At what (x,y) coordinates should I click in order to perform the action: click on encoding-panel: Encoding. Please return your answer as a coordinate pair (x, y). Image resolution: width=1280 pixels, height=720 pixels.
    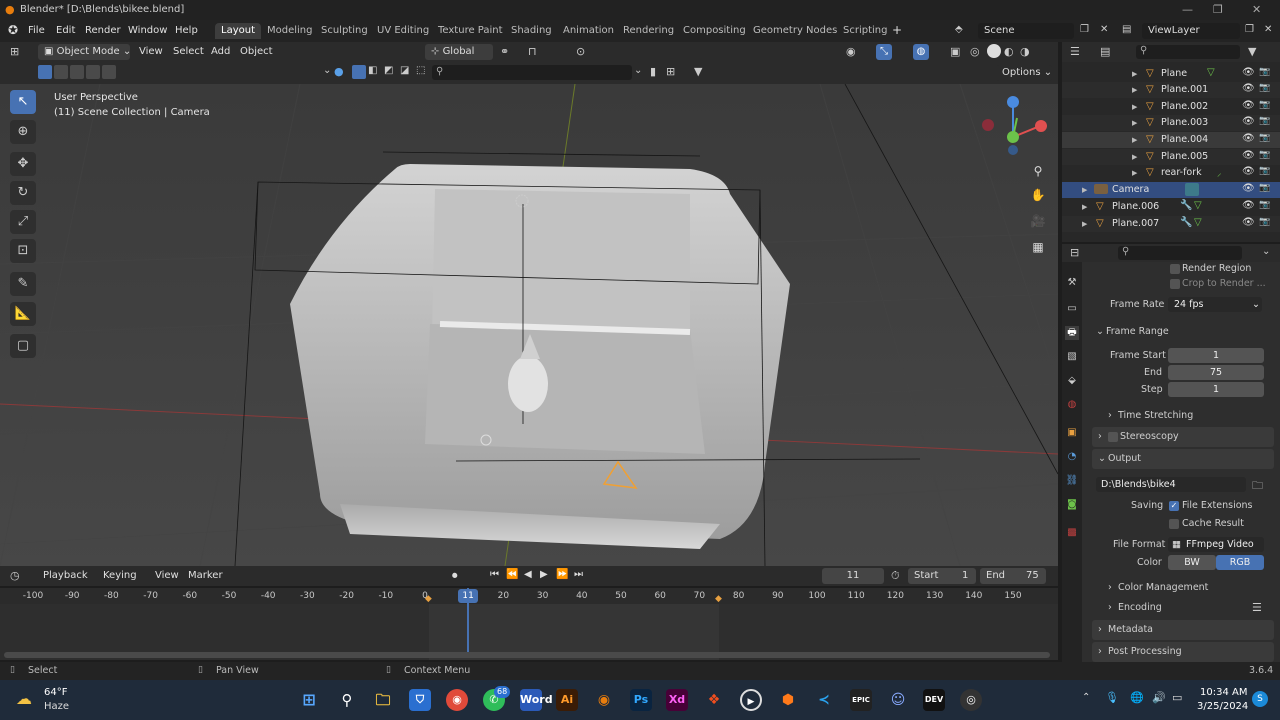
    Looking at the image, I should click on (1140, 607).